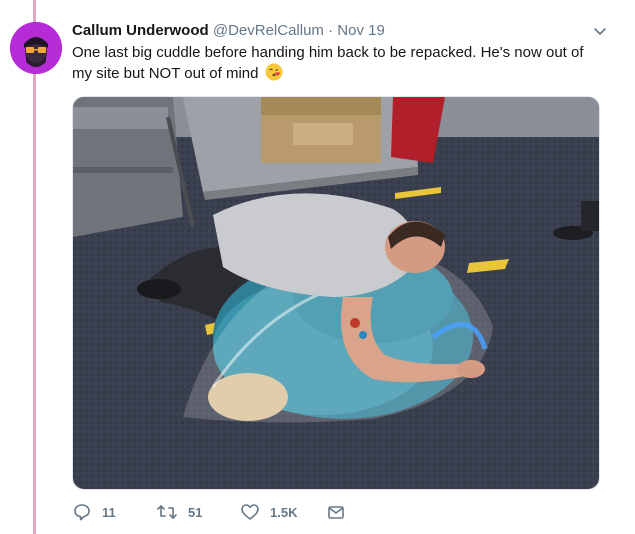  What do you see at coordinates (34, 267) in the screenshot?
I see `thread-line` at bounding box center [34, 267].